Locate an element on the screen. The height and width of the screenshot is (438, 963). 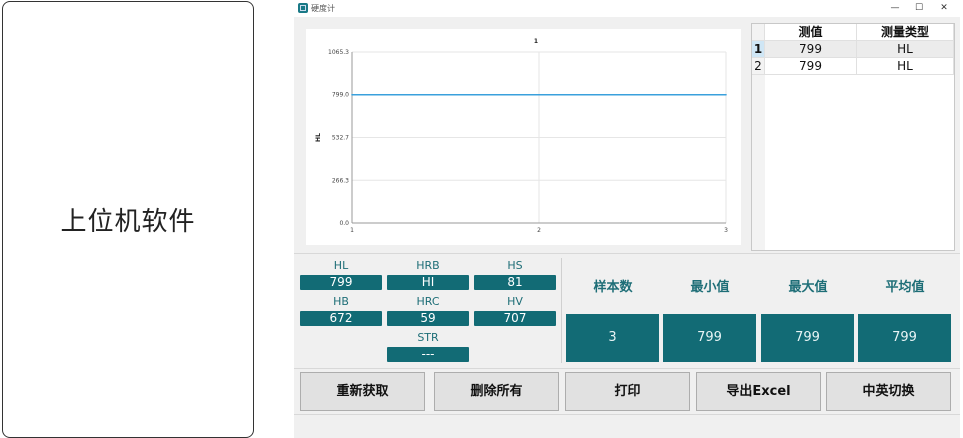
minimize-button: — is located at coordinates (895, 8).